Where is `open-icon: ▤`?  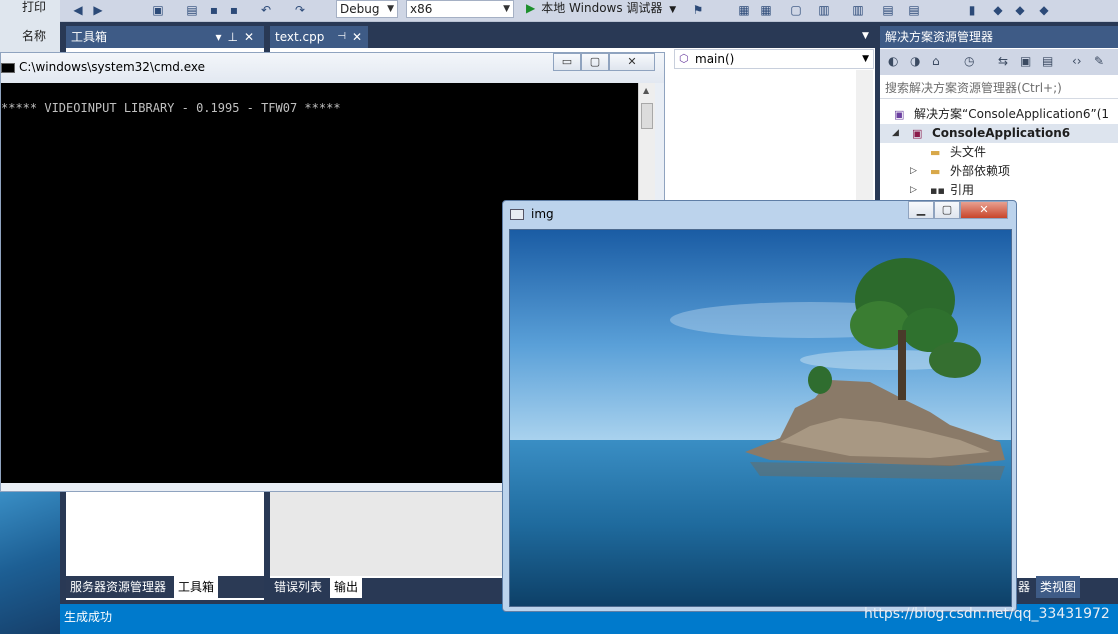 open-icon: ▤ is located at coordinates (192, 10).